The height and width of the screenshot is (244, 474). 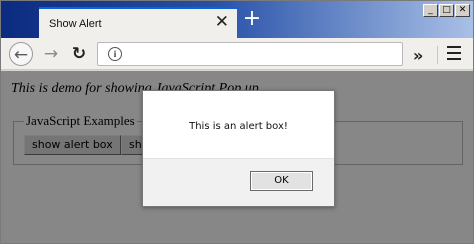 I want to click on address-bar: i, so click(x=250, y=54).